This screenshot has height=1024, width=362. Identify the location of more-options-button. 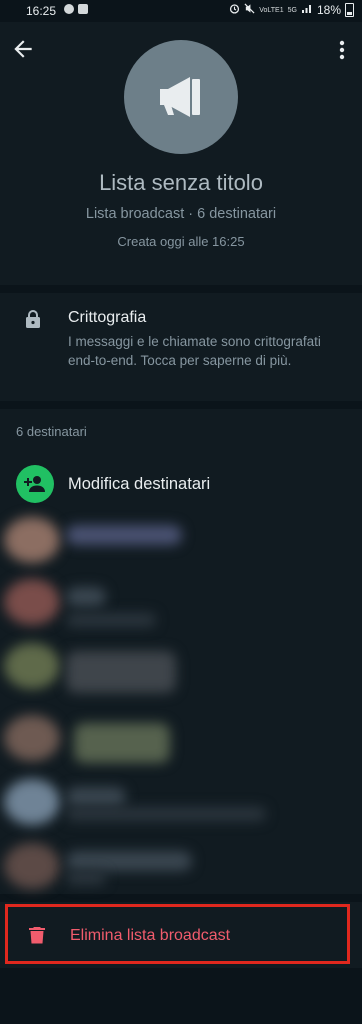
(342, 50).